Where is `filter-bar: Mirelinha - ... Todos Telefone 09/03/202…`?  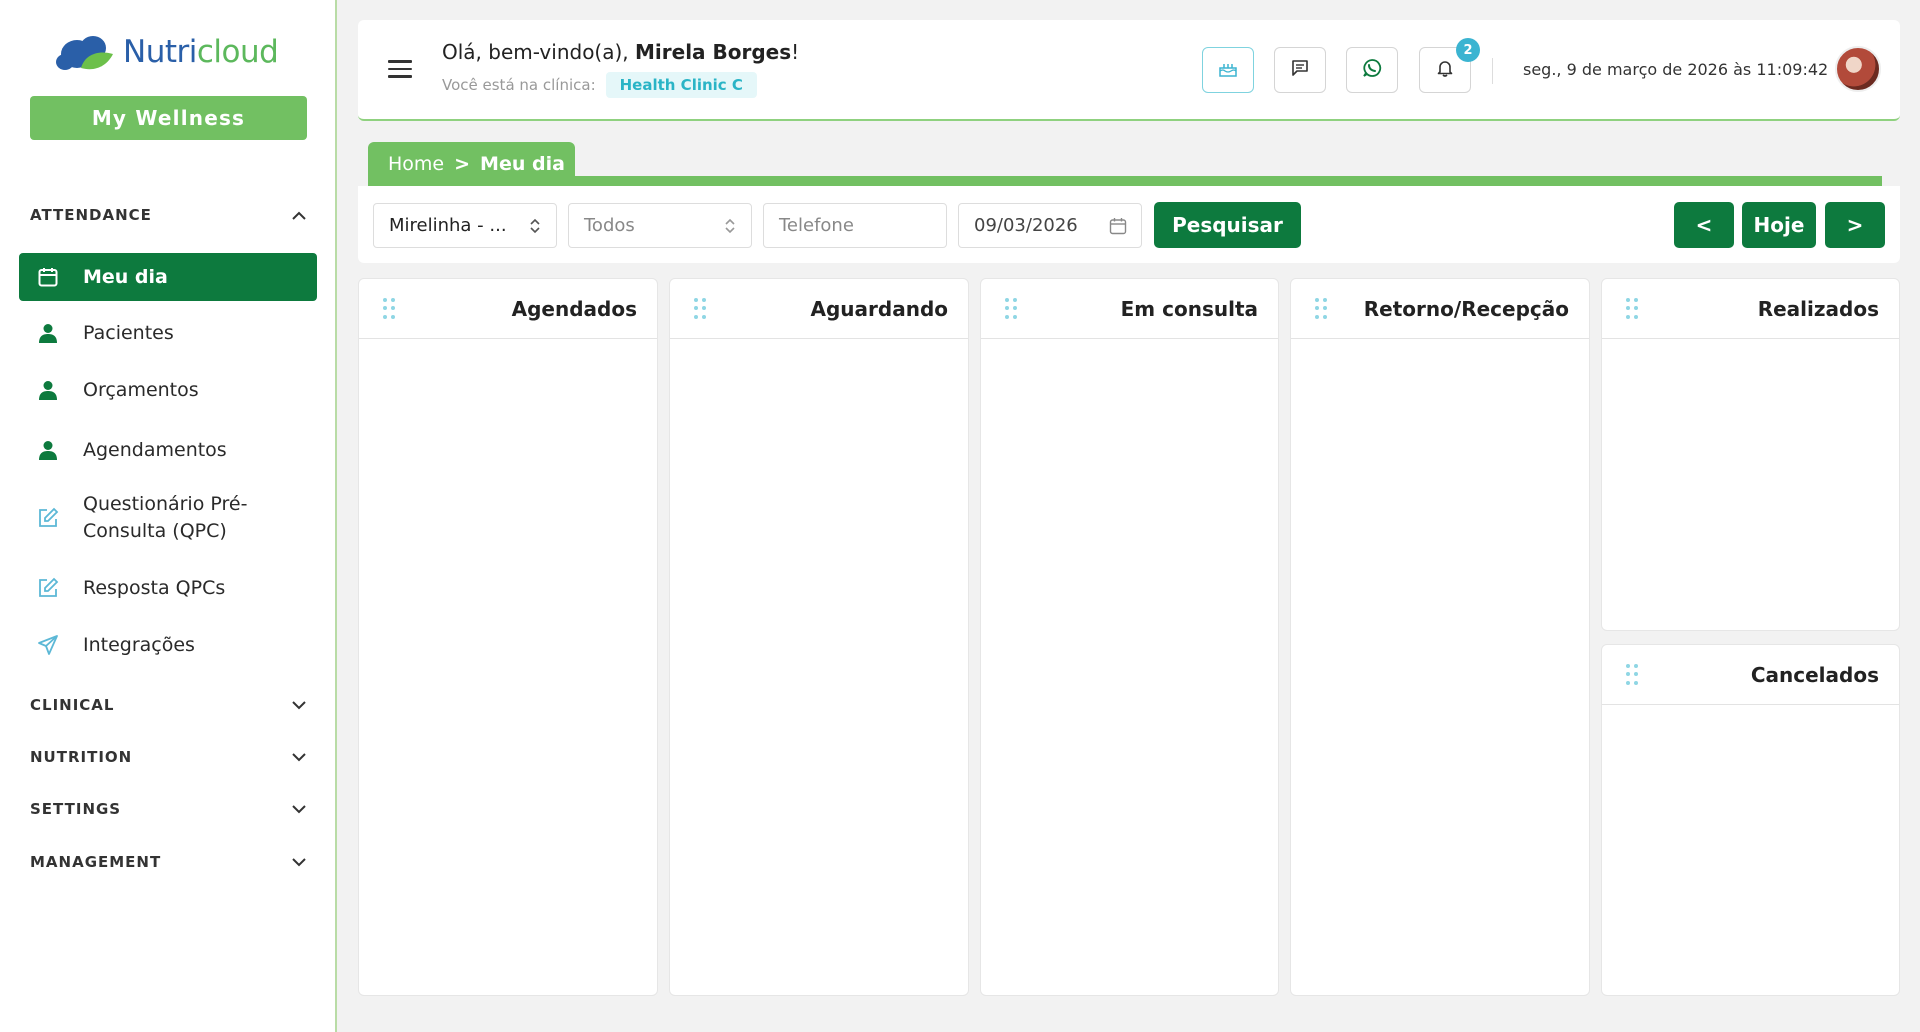 filter-bar: Mirelinha - ... Todos Telefone 09/03/202… is located at coordinates (1129, 224).